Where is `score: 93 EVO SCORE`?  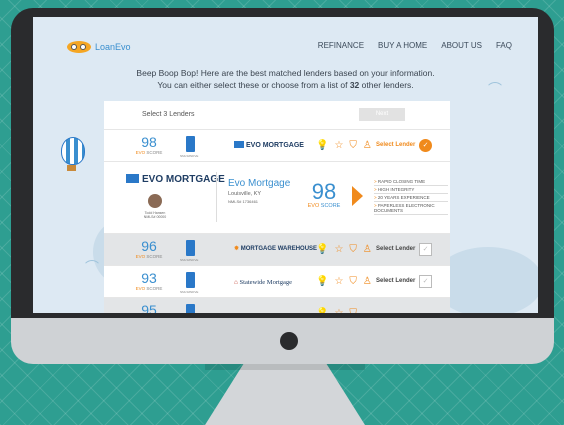 score: 93 EVO SCORE is located at coordinates (149, 281).